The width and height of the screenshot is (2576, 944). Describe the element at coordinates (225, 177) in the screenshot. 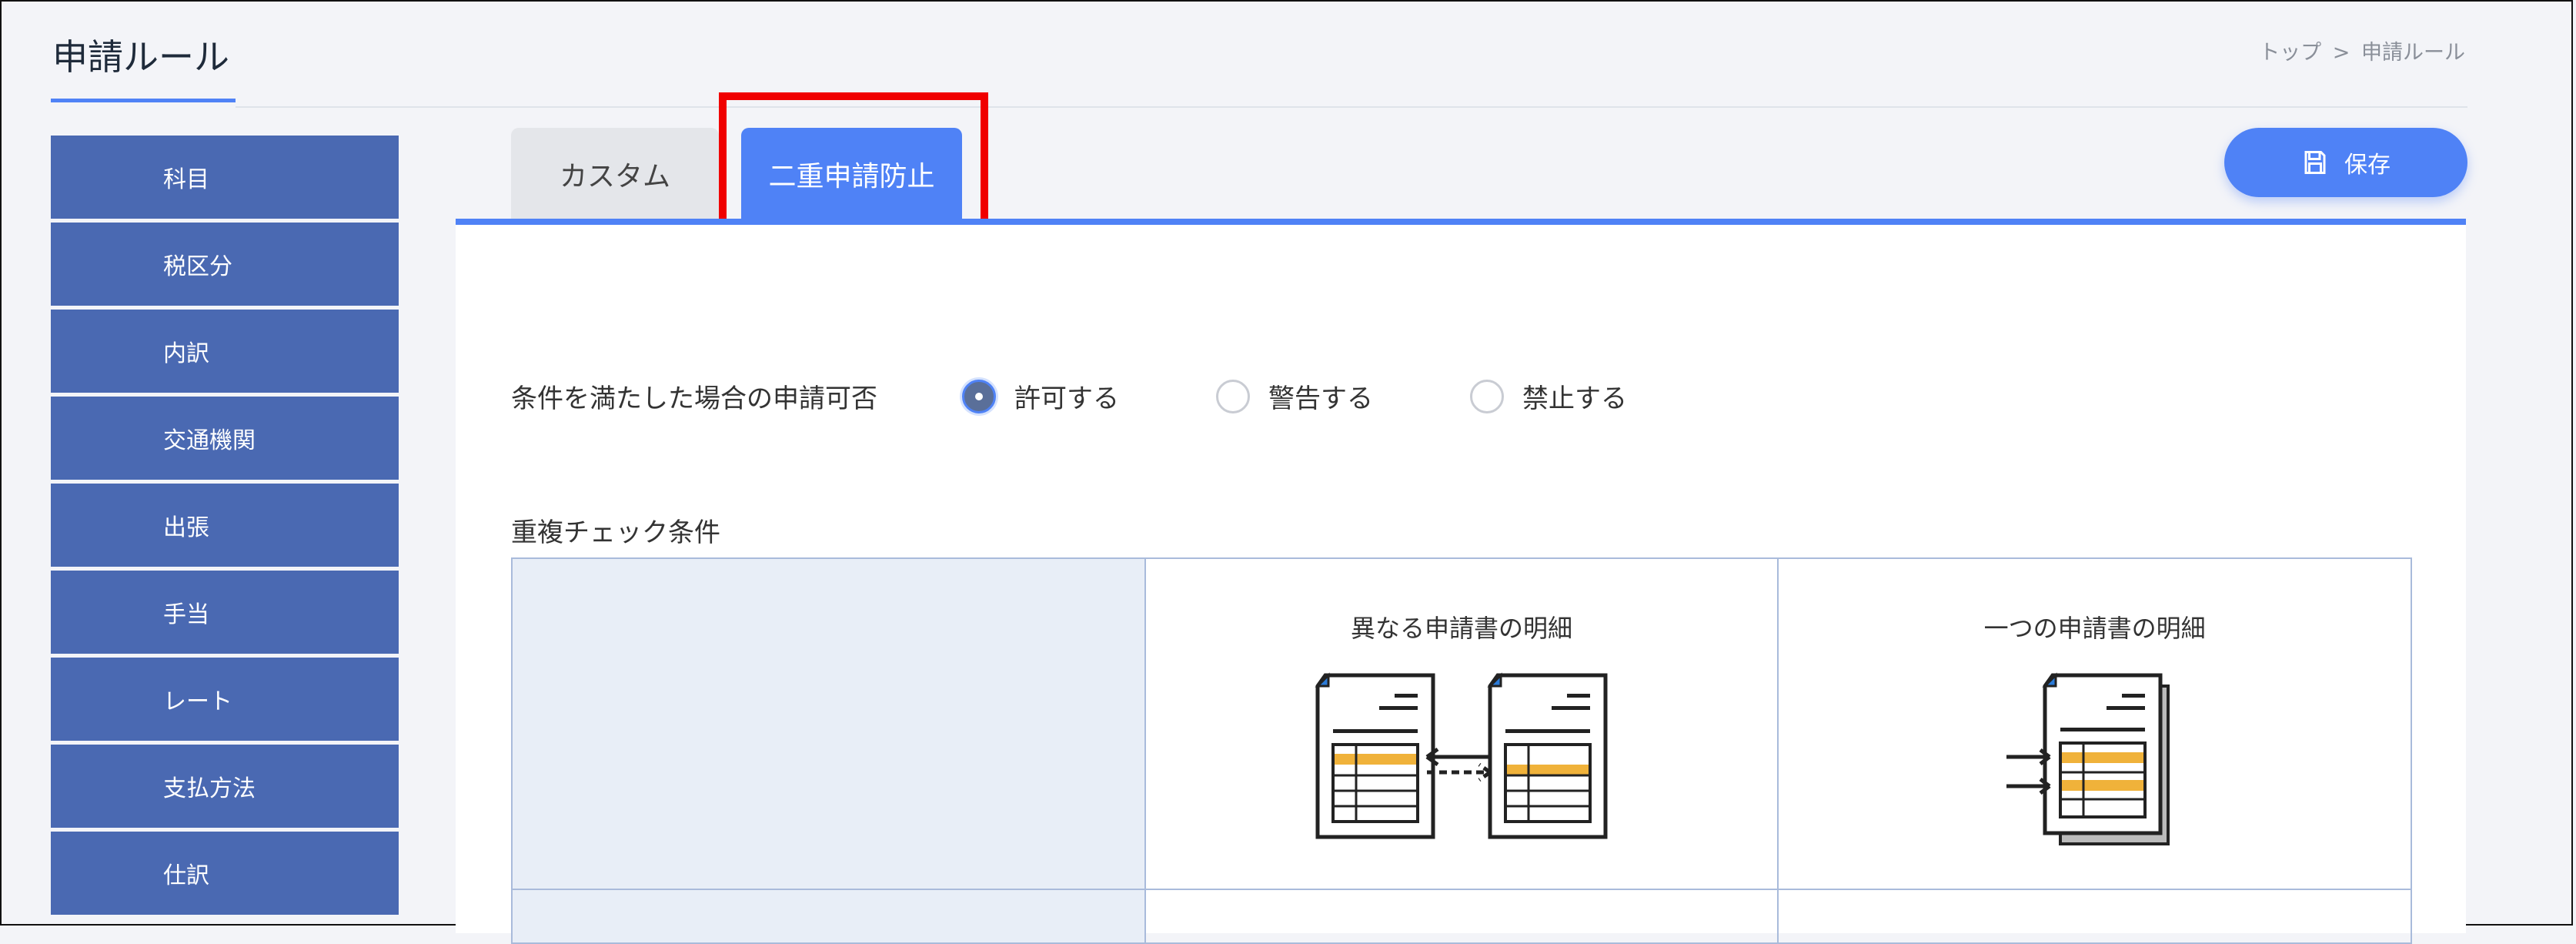

I see `sidebar-item-account: 科目` at that location.